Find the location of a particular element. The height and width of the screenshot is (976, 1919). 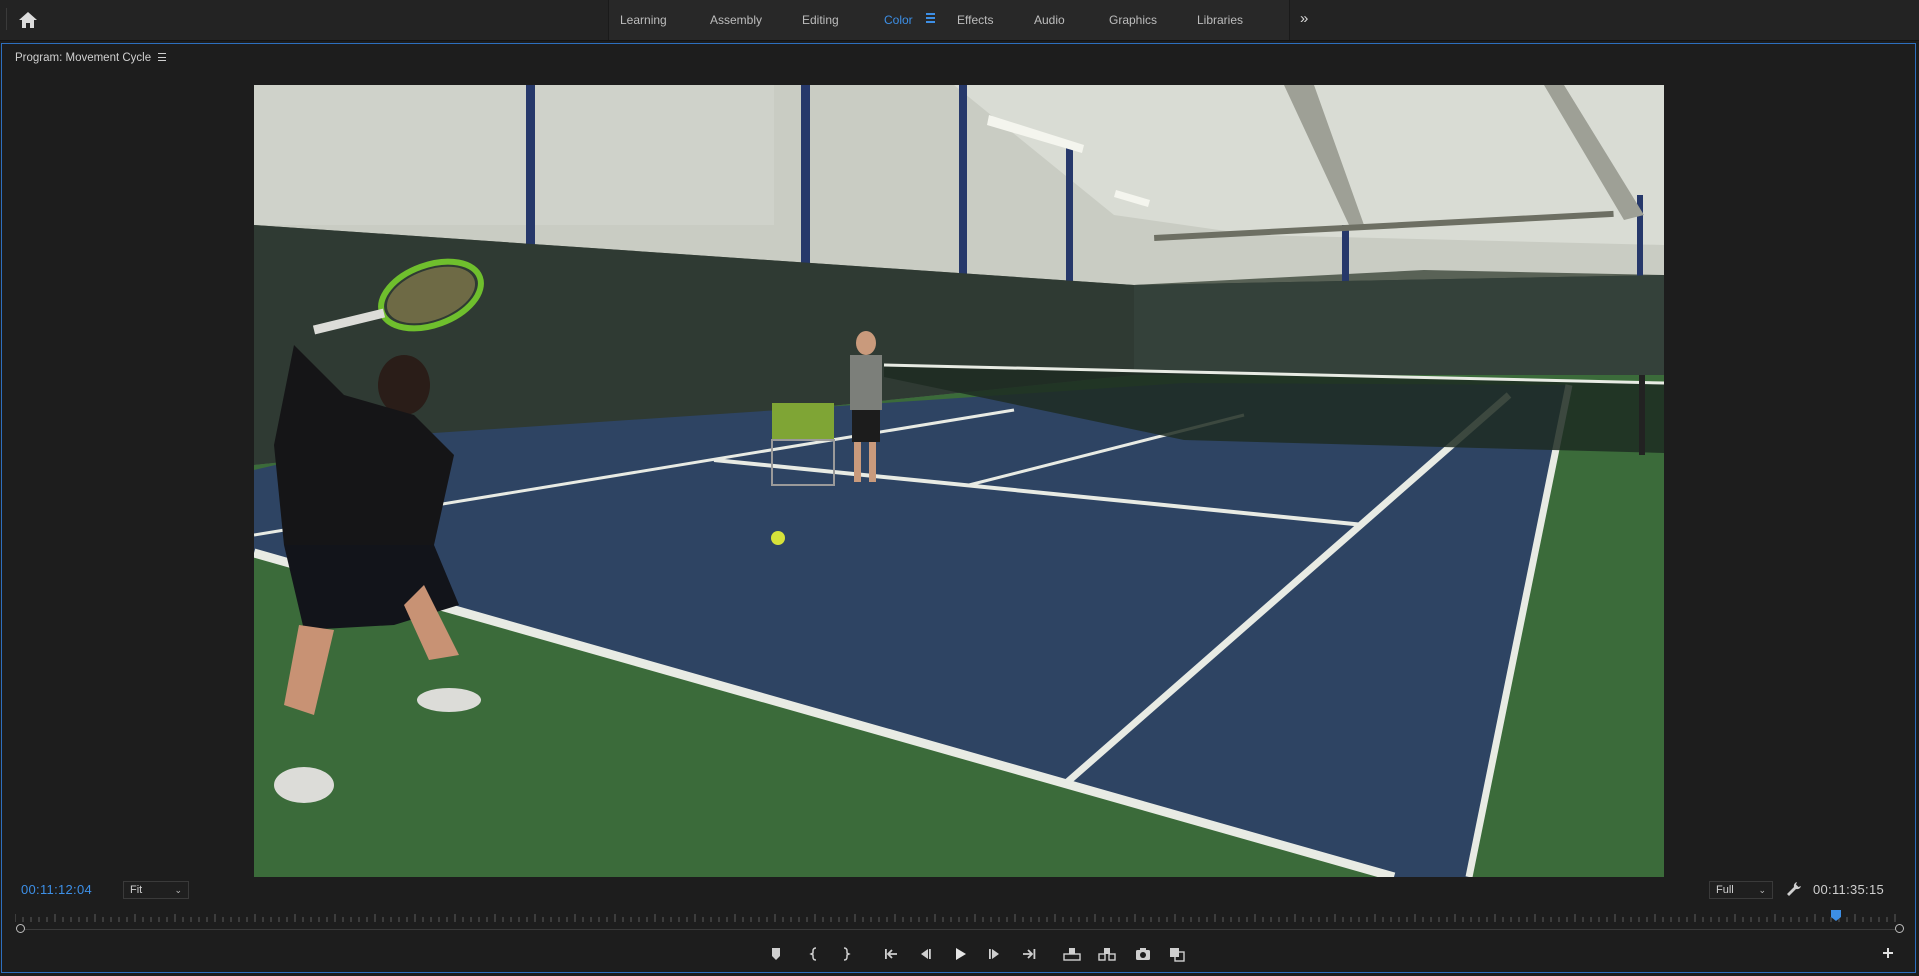

step-back-button is located at coordinates (925, 954).